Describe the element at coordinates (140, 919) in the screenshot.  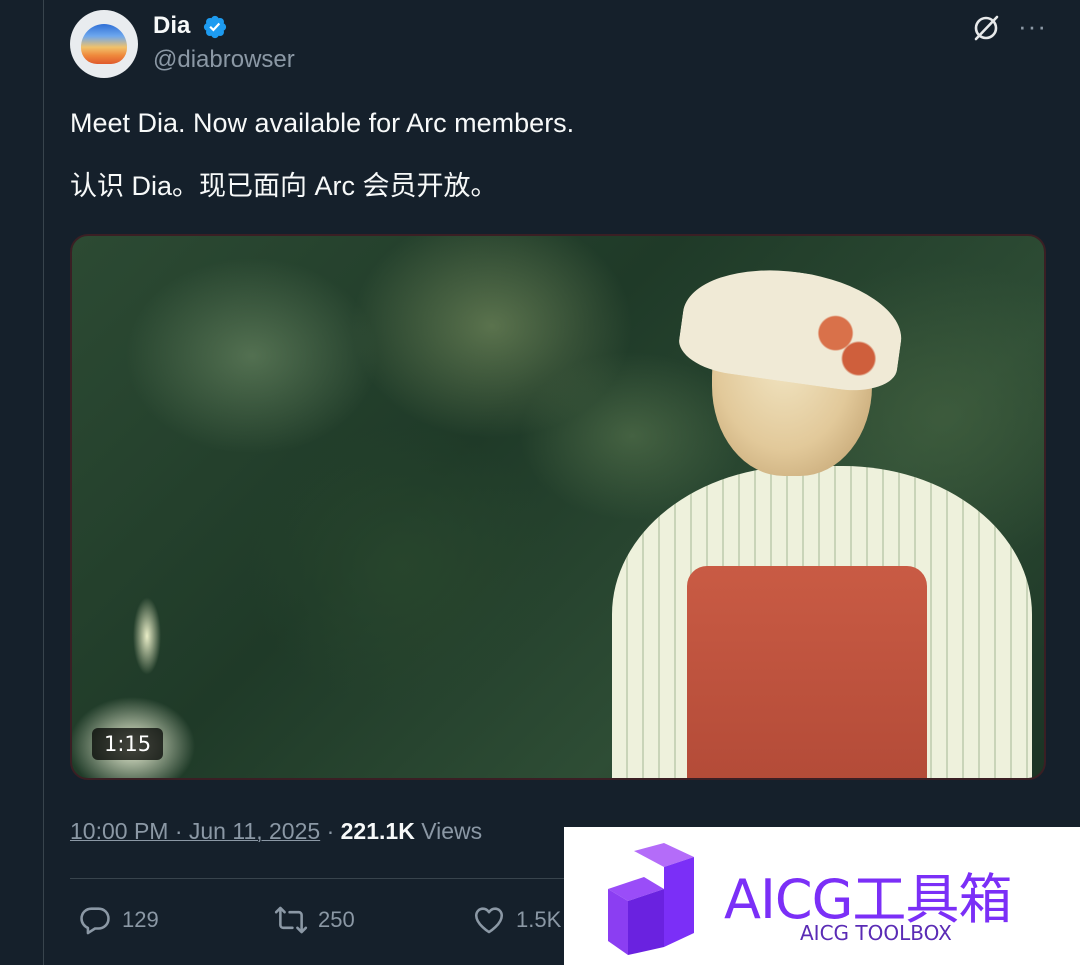
I see `reply-count: 129` at that location.